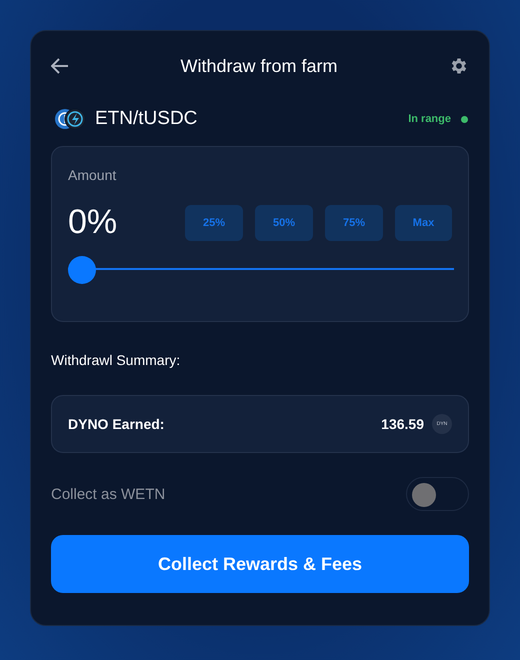 The image size is (520, 660). What do you see at coordinates (423, 222) in the screenshot?
I see `preset-button: Max` at bounding box center [423, 222].